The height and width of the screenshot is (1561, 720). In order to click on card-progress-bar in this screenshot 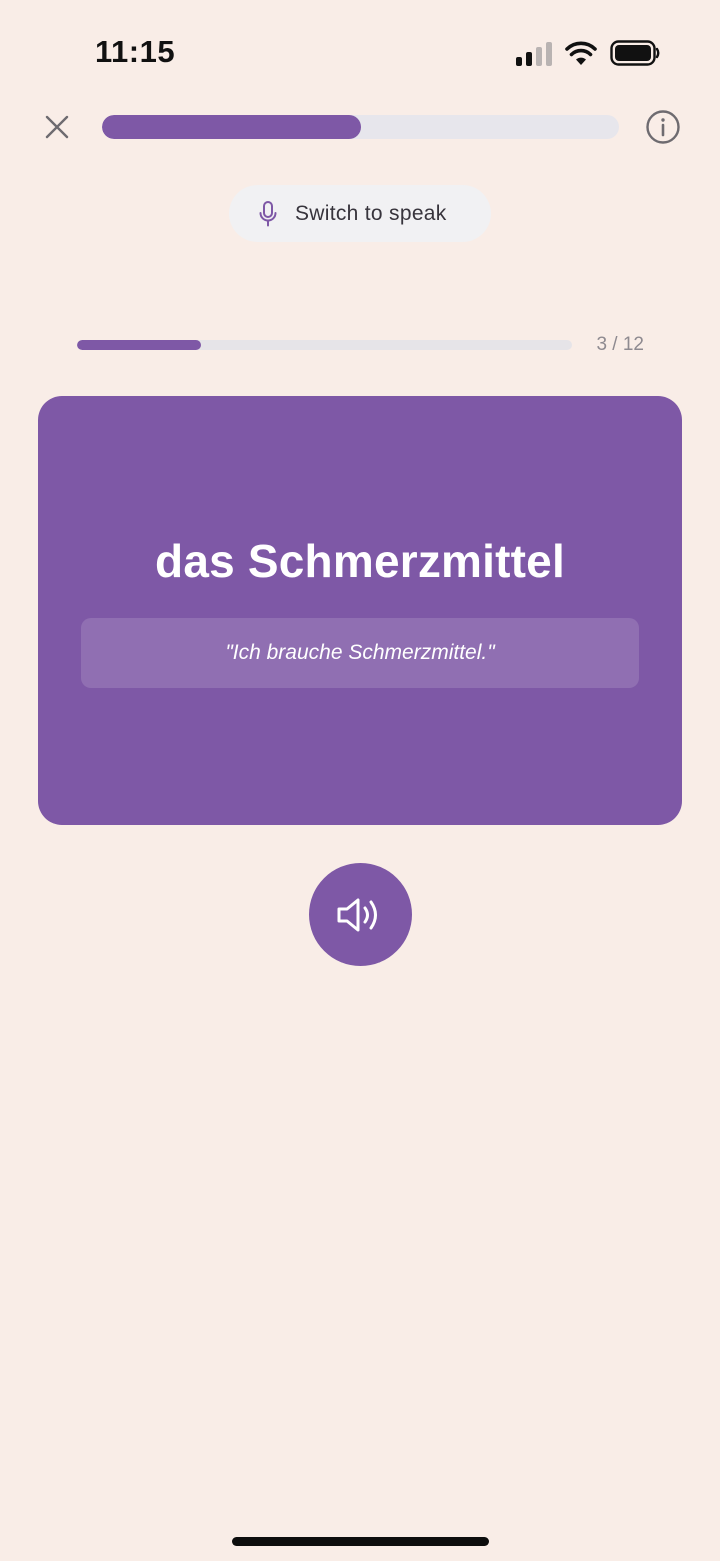, I will do `click(324, 345)`.